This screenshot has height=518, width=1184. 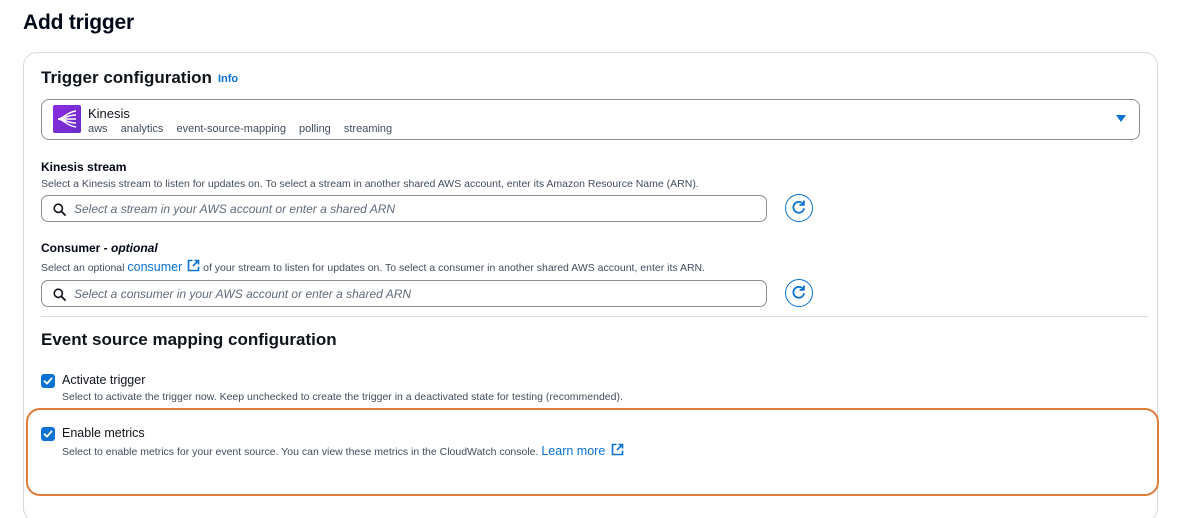 I want to click on activate-trigger-checkbox, so click(x=48, y=381).